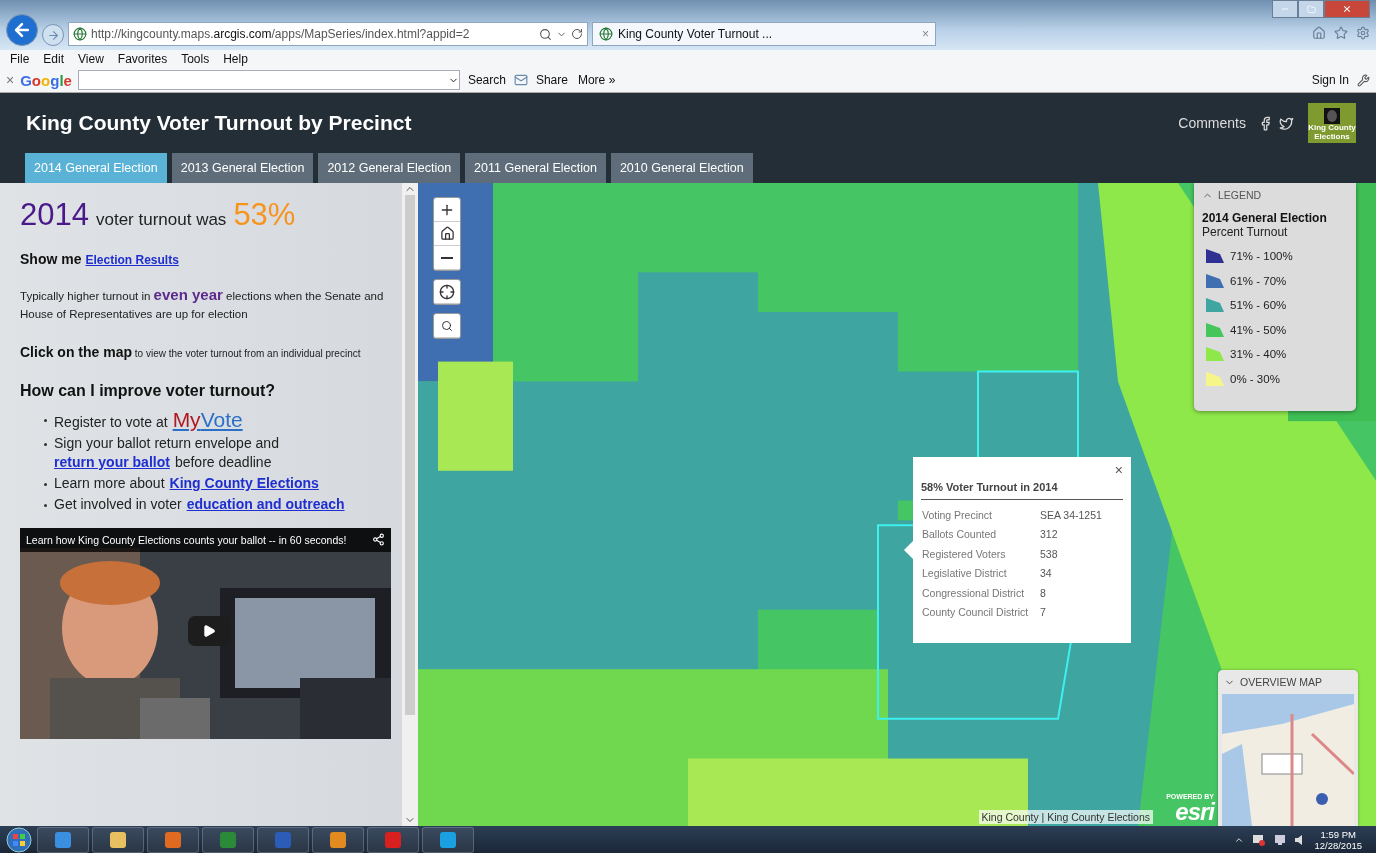 The width and height of the screenshot is (1376, 853). I want to click on play-icon, so click(209, 630).